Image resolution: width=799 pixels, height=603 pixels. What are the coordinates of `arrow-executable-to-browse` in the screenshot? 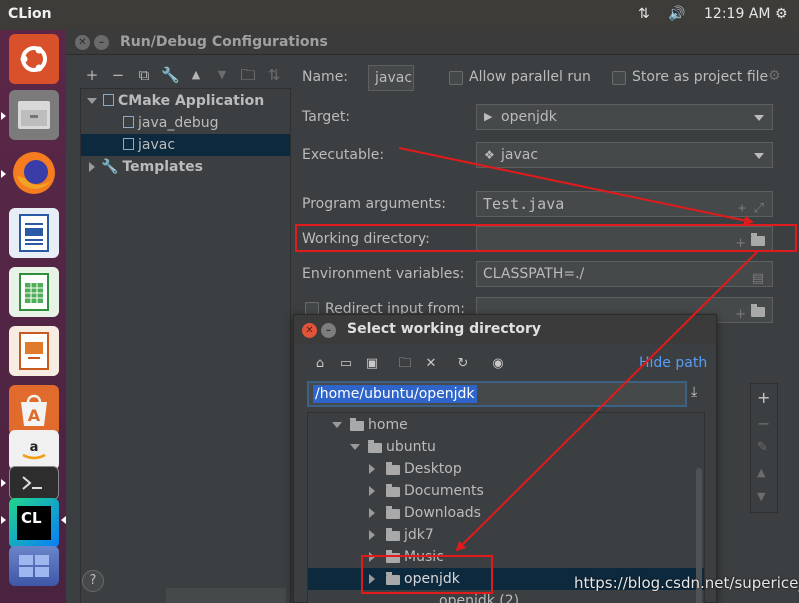 It's located at (576, 186).